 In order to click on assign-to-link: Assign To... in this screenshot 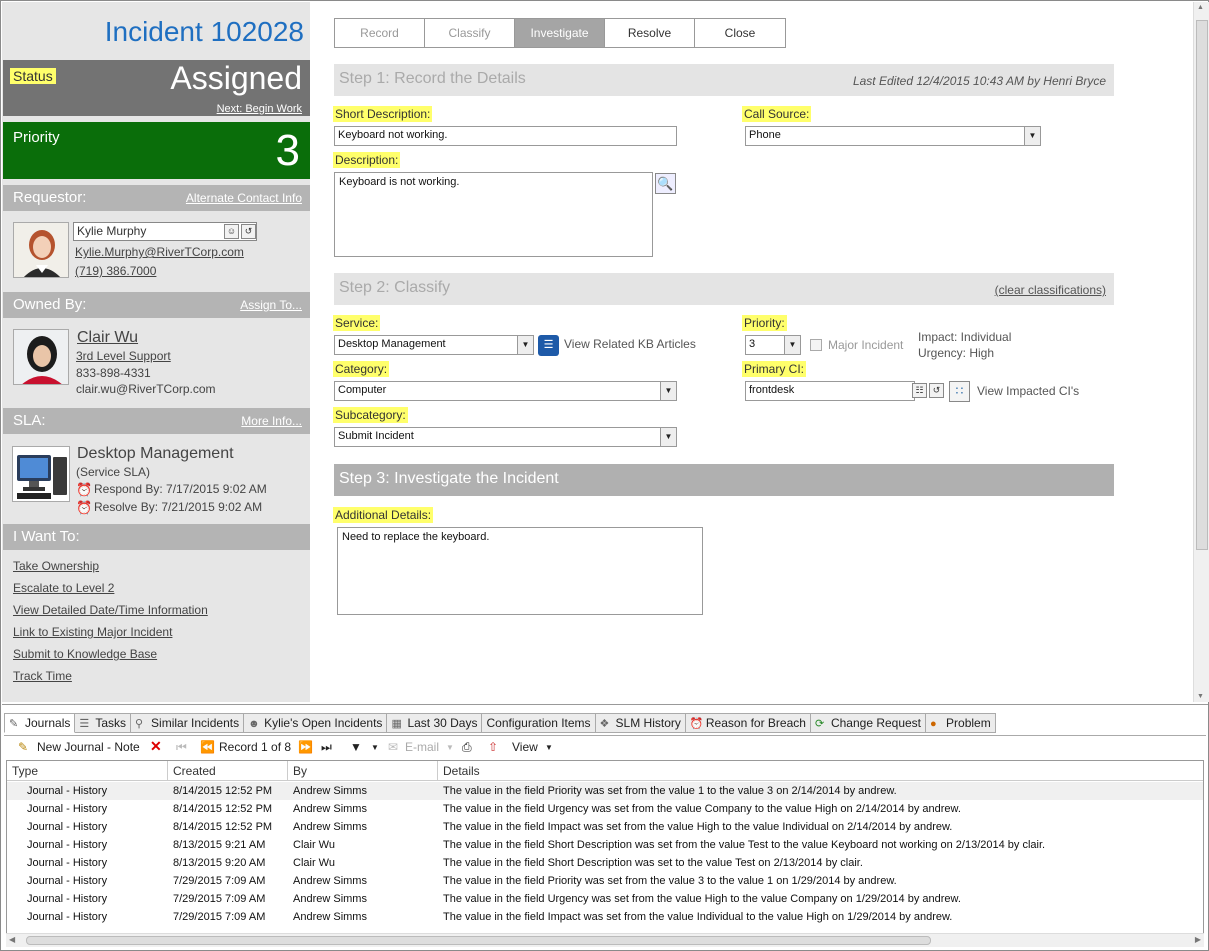, I will do `click(271, 305)`.